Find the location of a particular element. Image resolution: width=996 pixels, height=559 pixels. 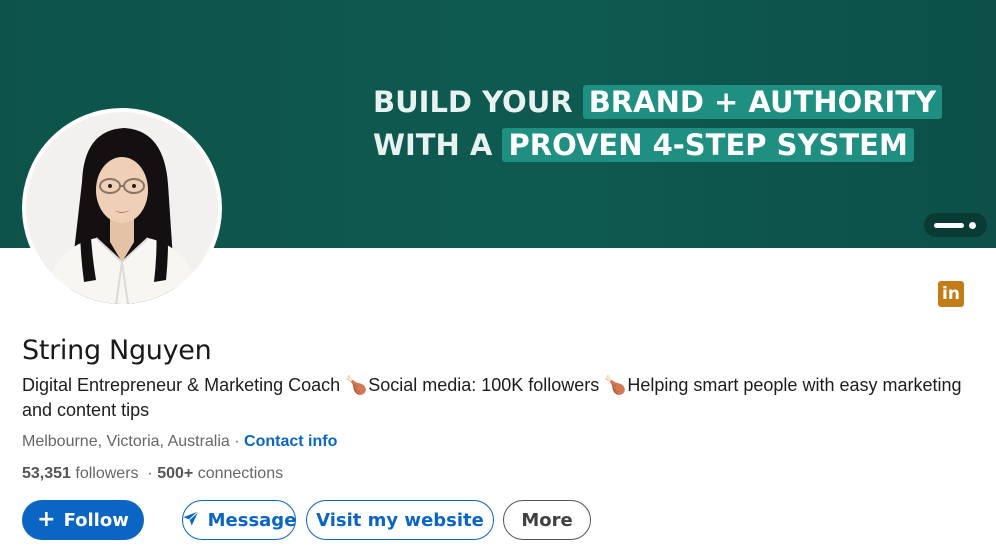

profile-avatar is located at coordinates (122, 208).